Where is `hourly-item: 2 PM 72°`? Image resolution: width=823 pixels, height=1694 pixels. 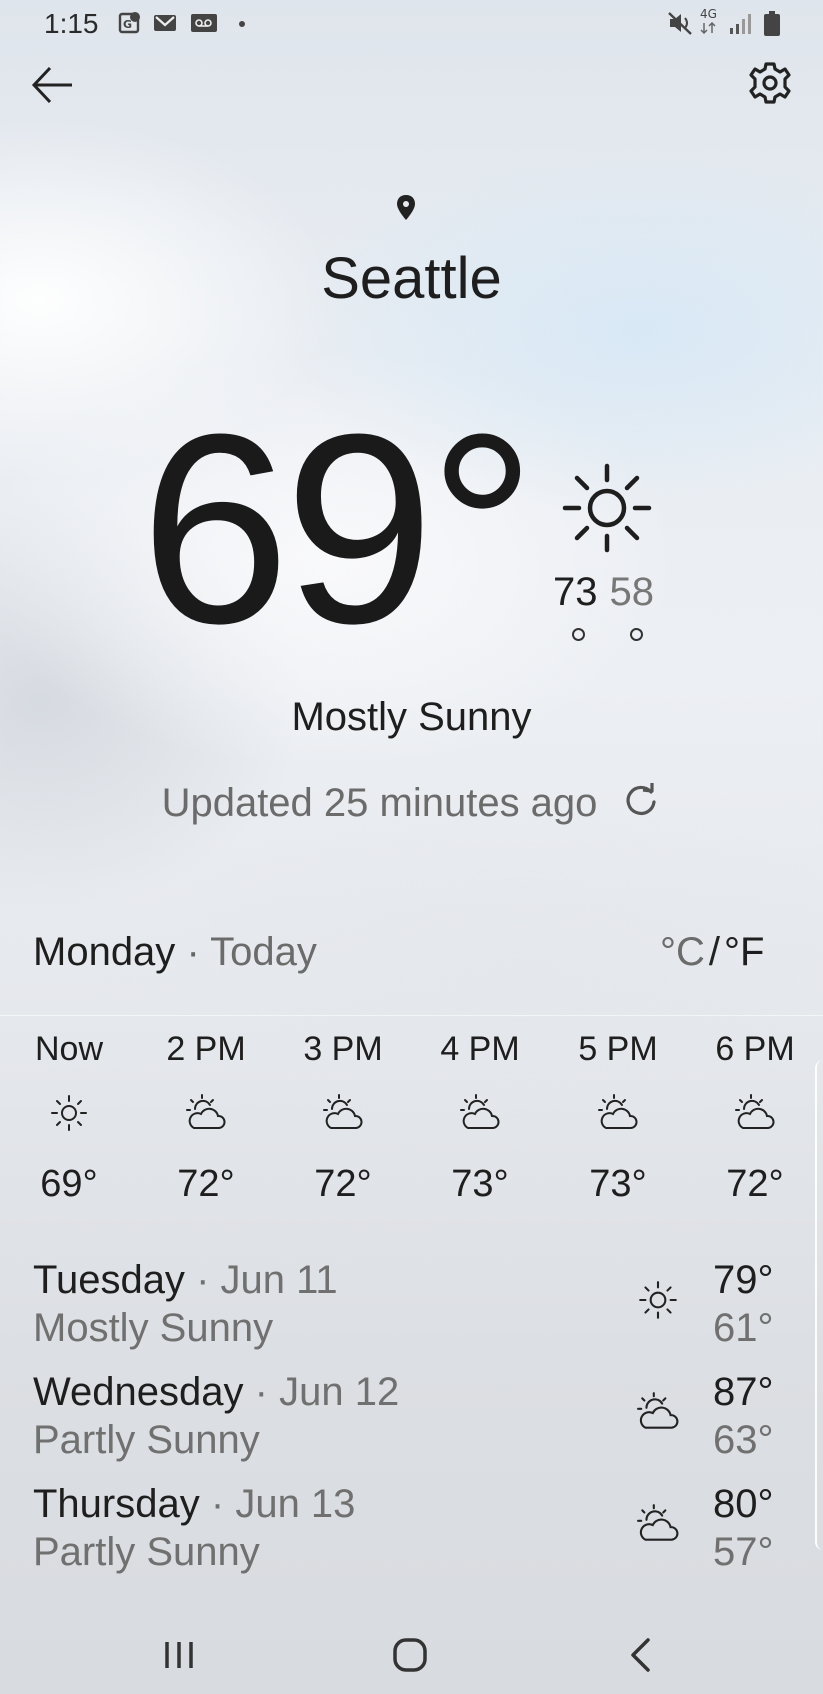 hourly-item: 2 PM 72° is located at coordinates (206, 1118).